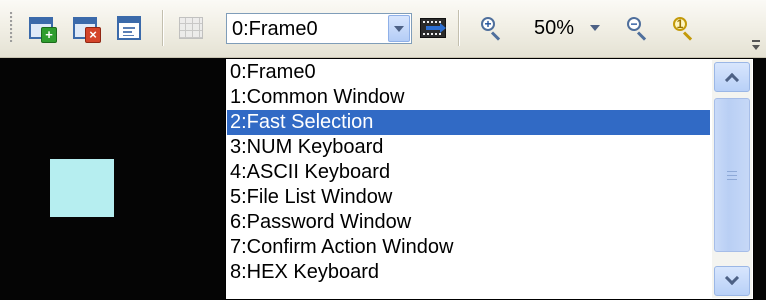  Describe the element at coordinates (468, 122) in the screenshot. I see `frame-list-item-selected: 2:Fast Selection` at that location.